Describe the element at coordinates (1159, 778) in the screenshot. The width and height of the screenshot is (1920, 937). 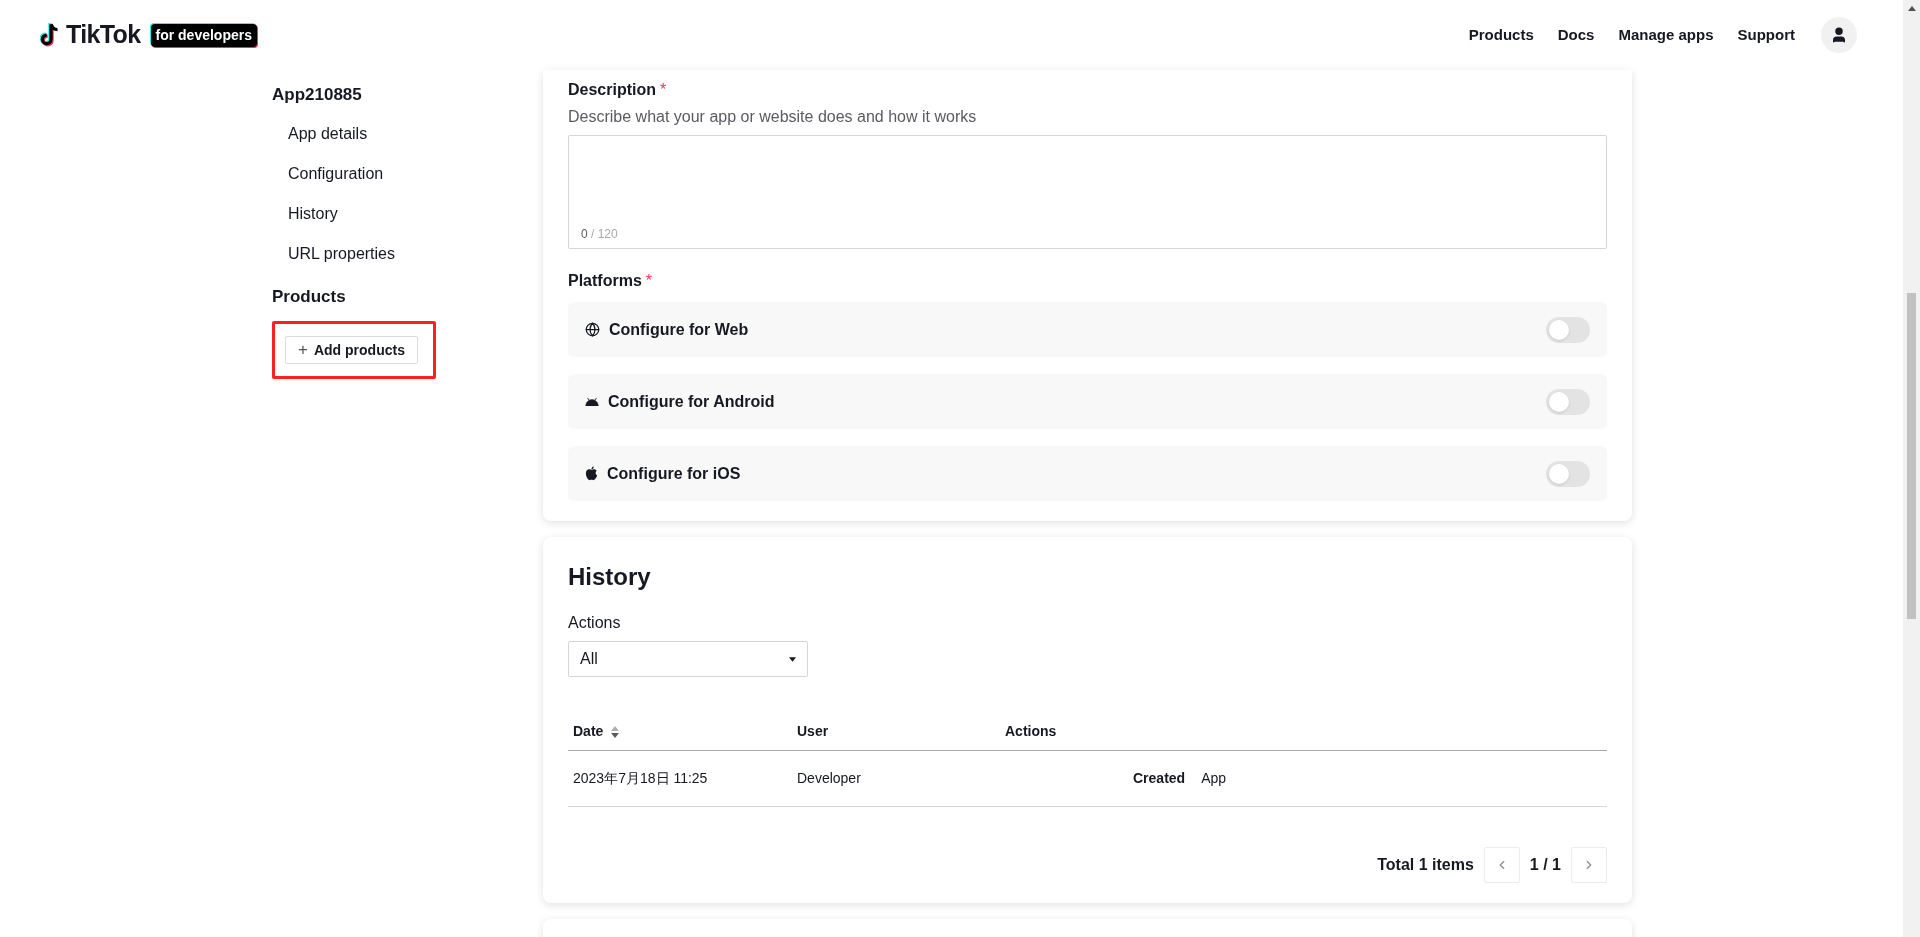
I see `action-type: Created` at that location.